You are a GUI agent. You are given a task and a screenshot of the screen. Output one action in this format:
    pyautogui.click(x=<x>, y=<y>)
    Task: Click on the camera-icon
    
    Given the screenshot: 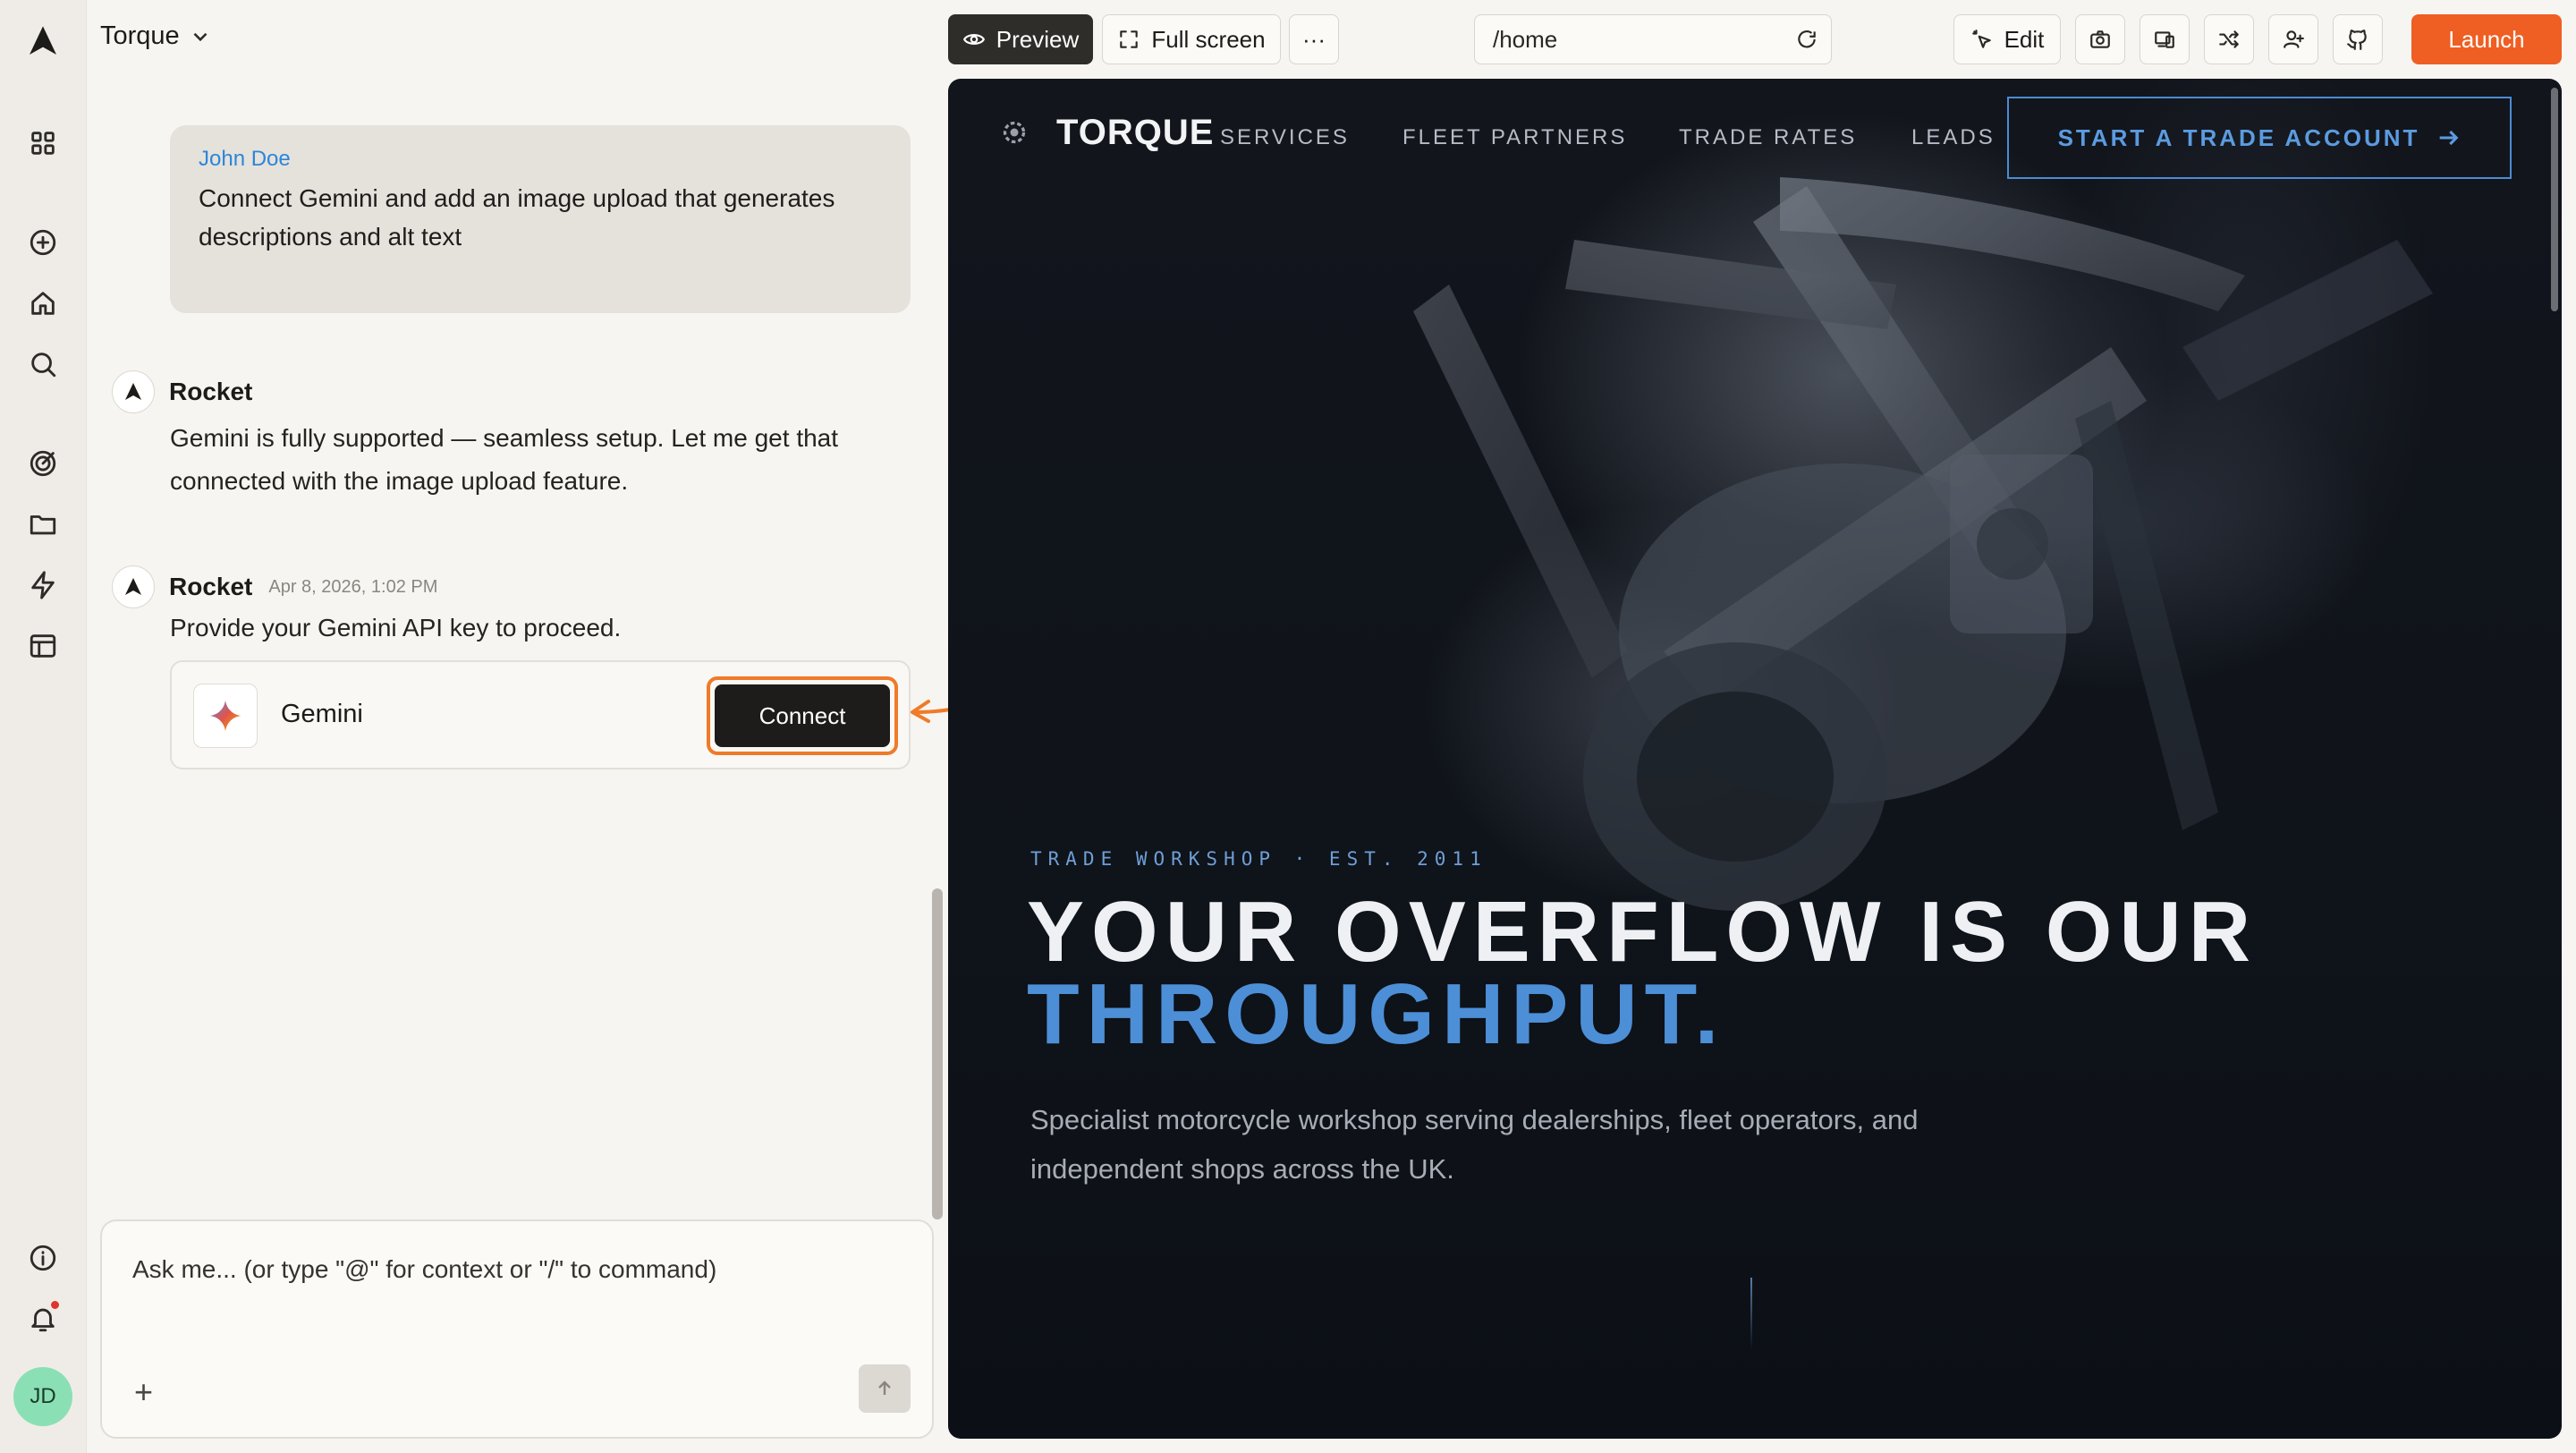 What is the action you would take?
    pyautogui.click(x=2100, y=39)
    